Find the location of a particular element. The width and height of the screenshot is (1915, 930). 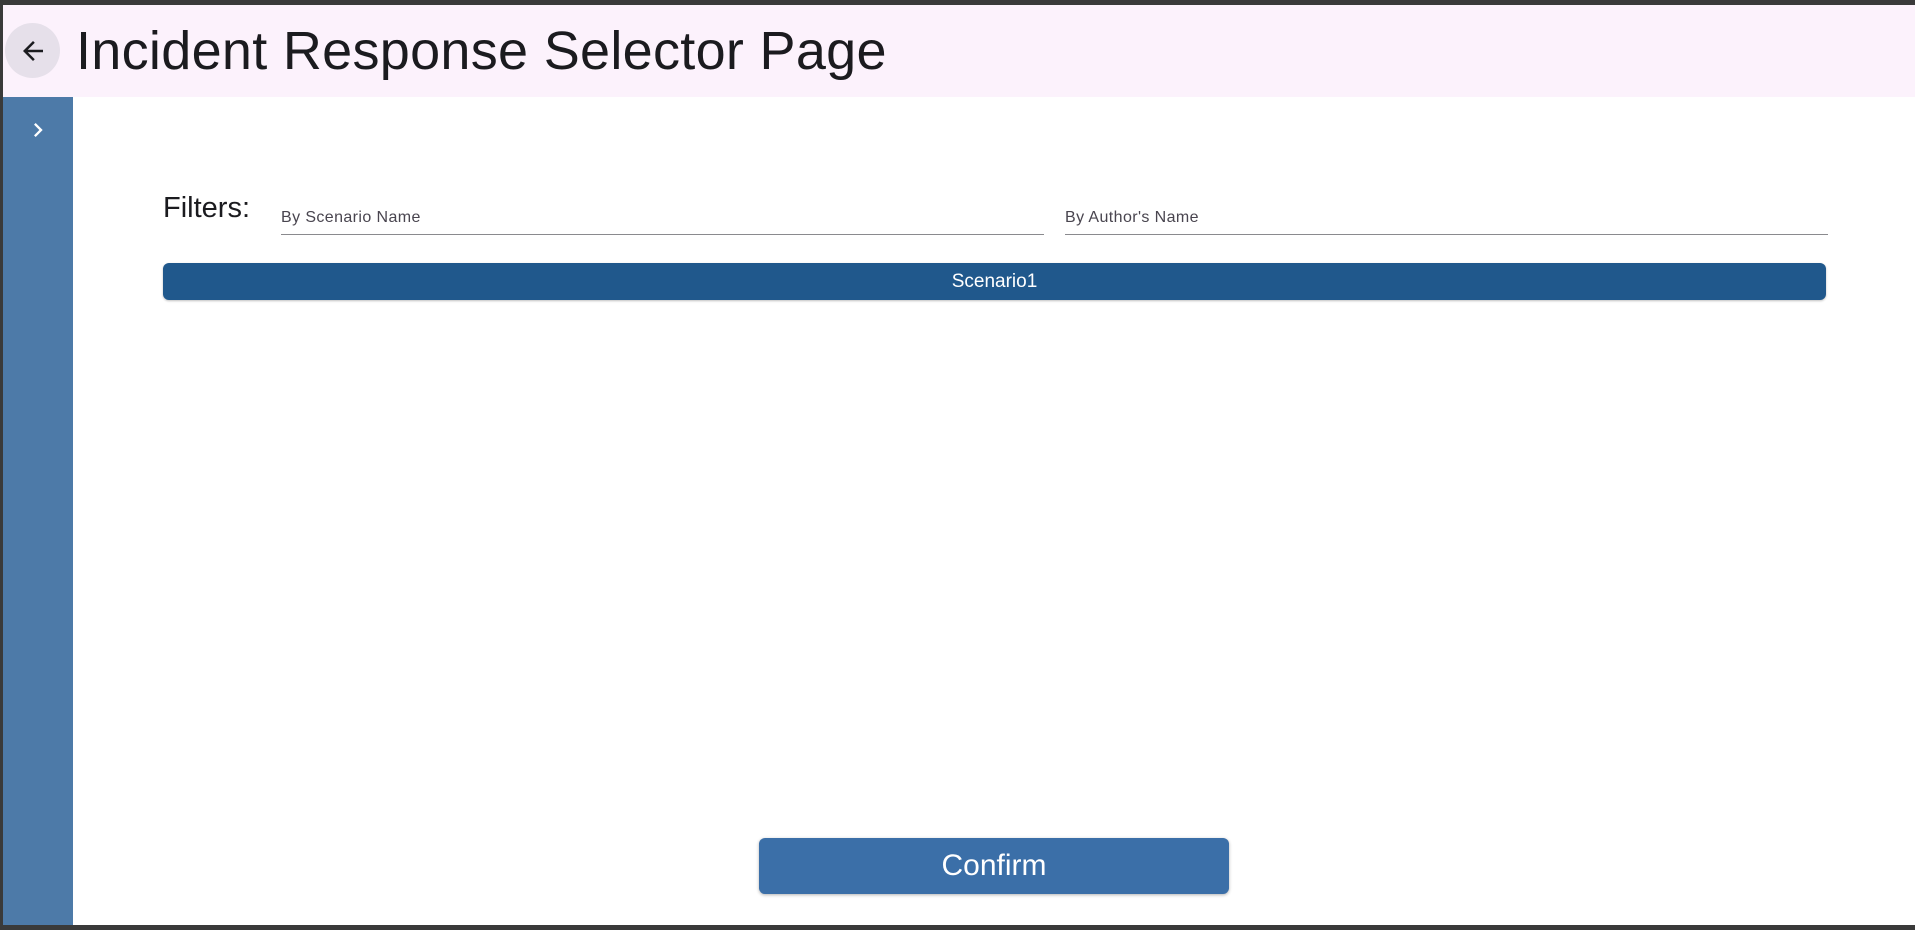

arrow-left-icon is located at coordinates (33, 51).